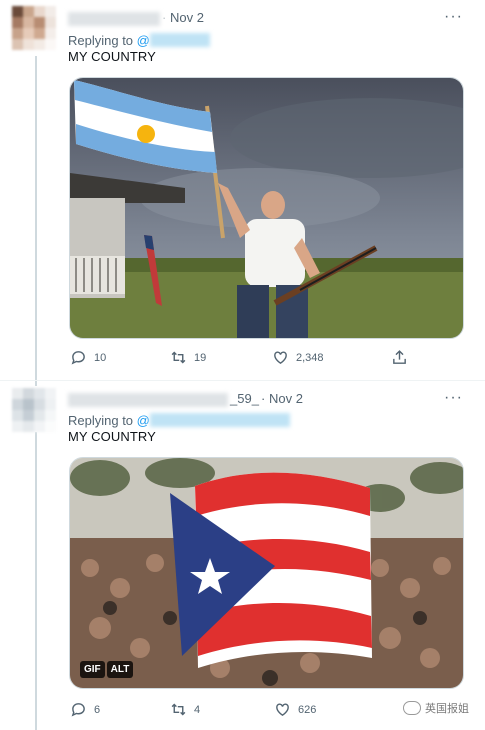 The width and height of the screenshot is (485, 730). I want to click on tweet-header: _59_ · Nov 2, so click(228, 400).